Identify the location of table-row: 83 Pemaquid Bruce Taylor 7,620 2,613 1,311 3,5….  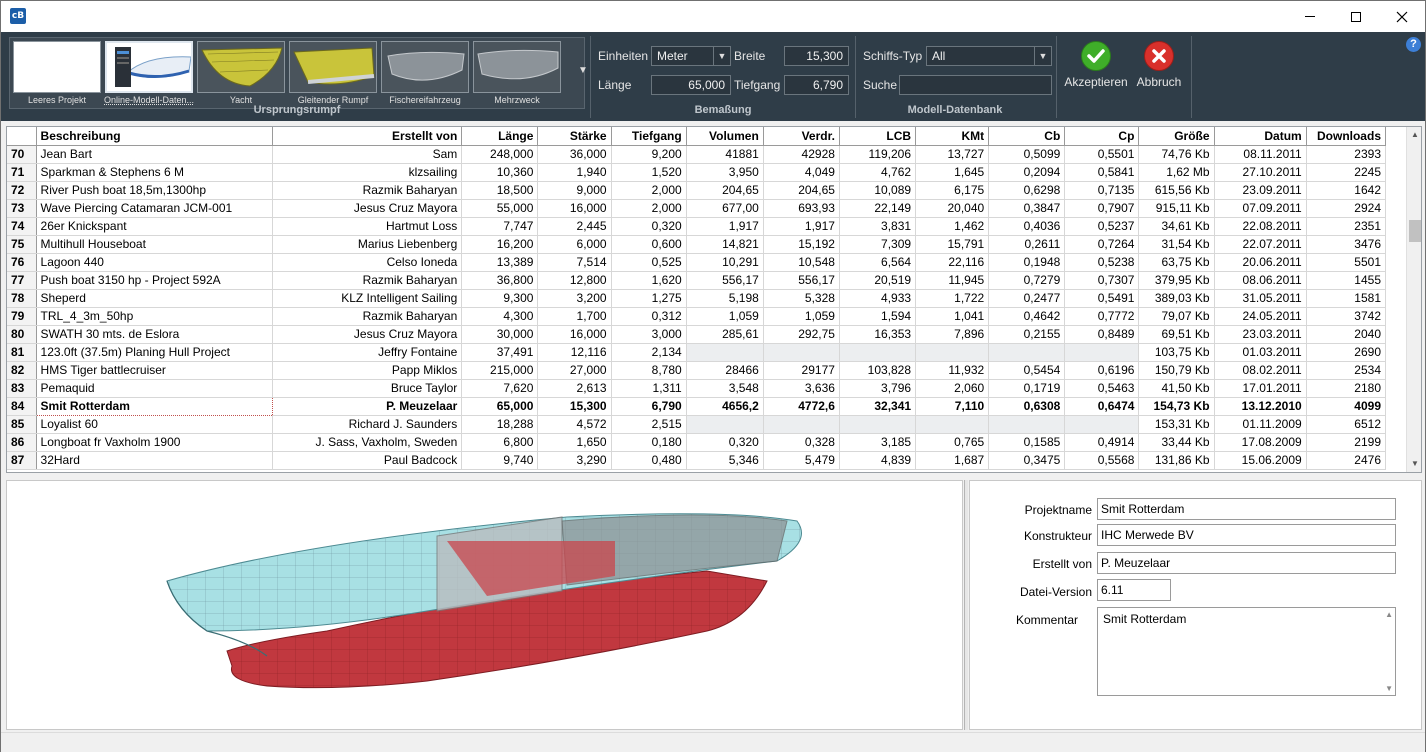
(697, 388).